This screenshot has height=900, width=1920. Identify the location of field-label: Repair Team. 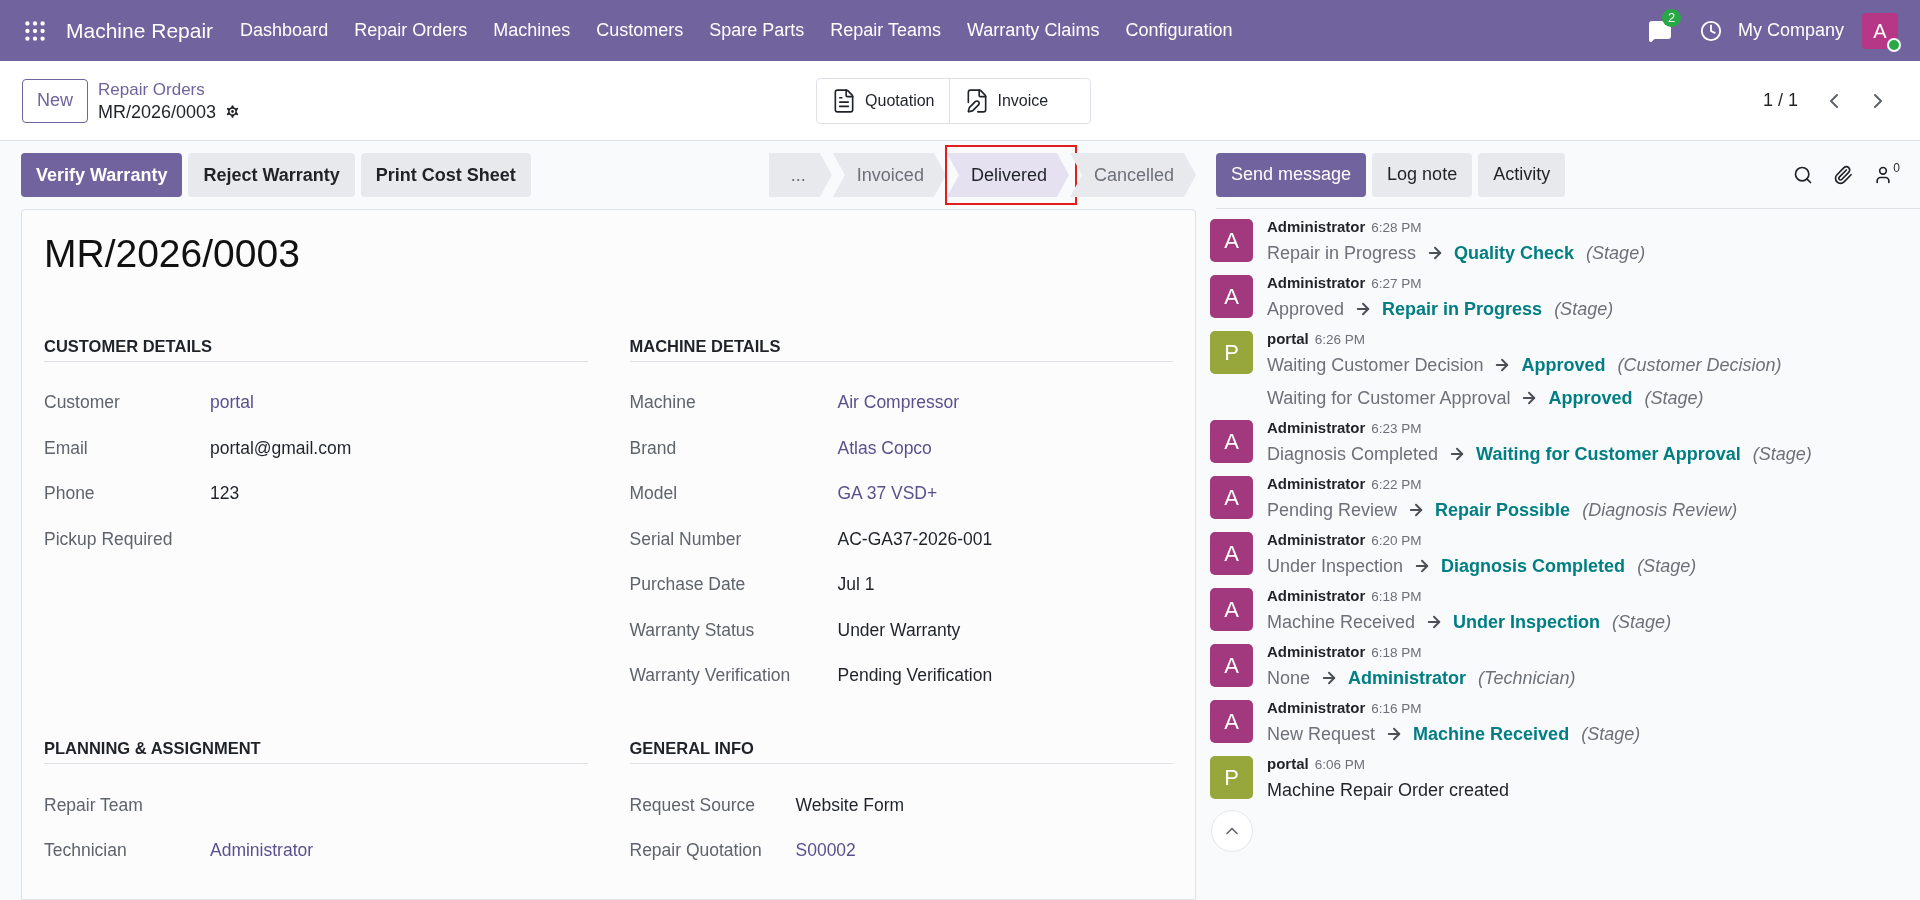
(94, 805).